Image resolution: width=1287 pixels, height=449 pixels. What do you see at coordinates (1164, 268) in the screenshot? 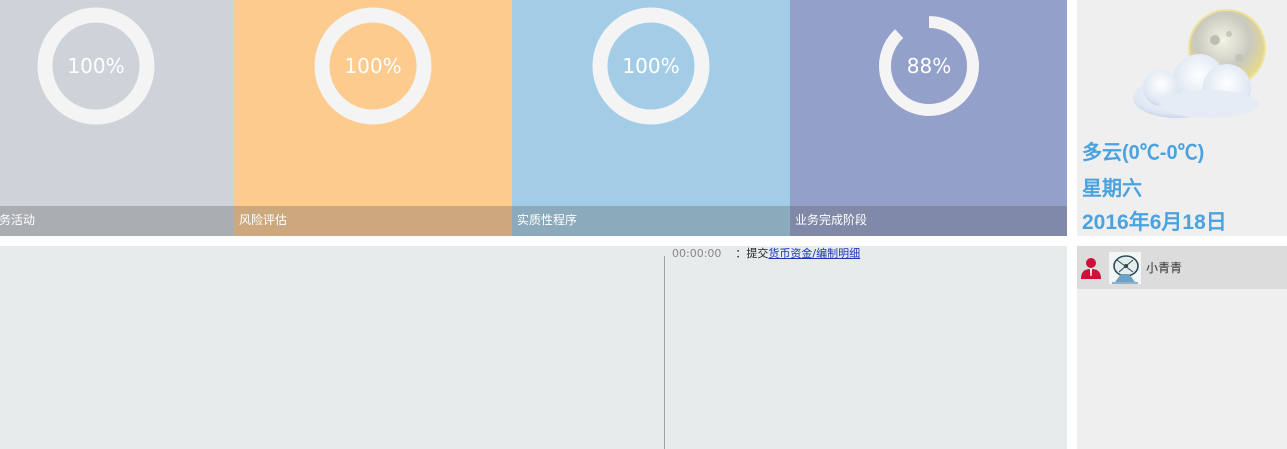
I see `user-name: 小青青` at bounding box center [1164, 268].